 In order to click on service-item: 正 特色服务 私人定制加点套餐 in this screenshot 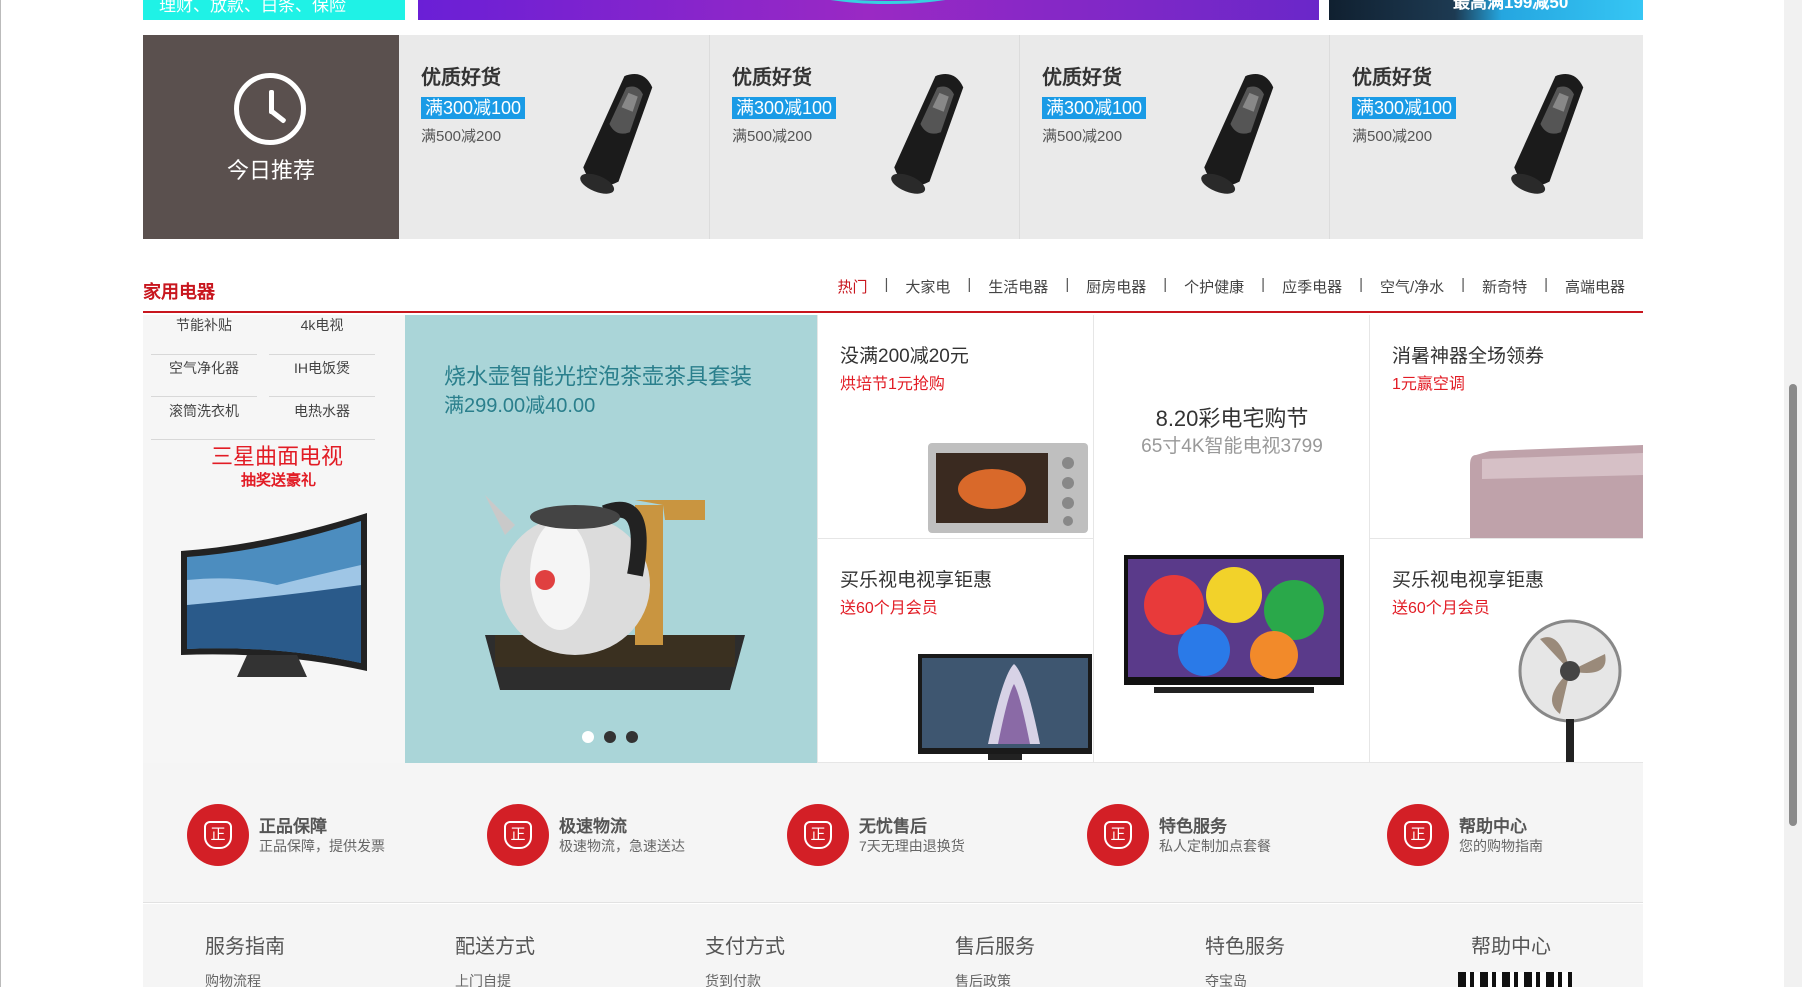, I will do `click(1227, 835)`.